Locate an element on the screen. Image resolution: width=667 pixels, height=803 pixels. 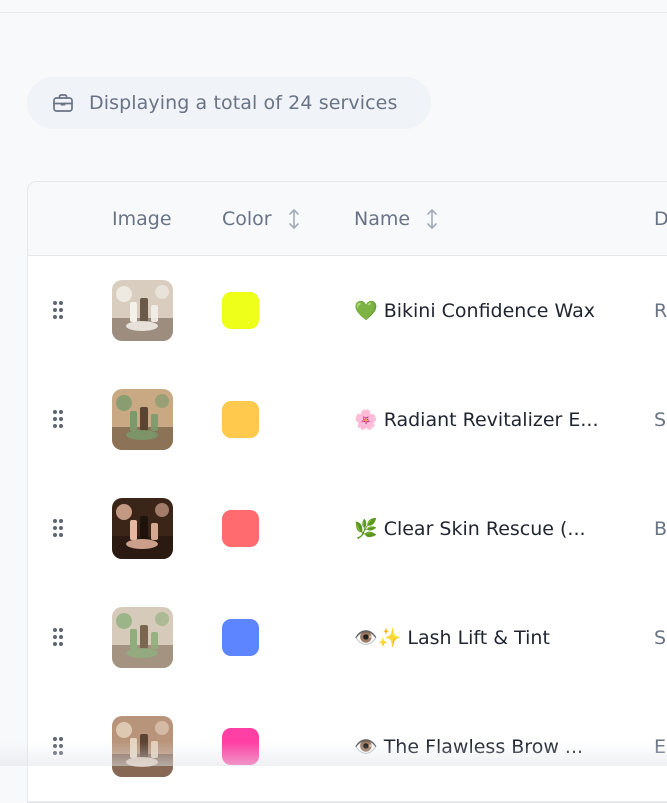
column-header-name: Name is located at coordinates (397, 218).